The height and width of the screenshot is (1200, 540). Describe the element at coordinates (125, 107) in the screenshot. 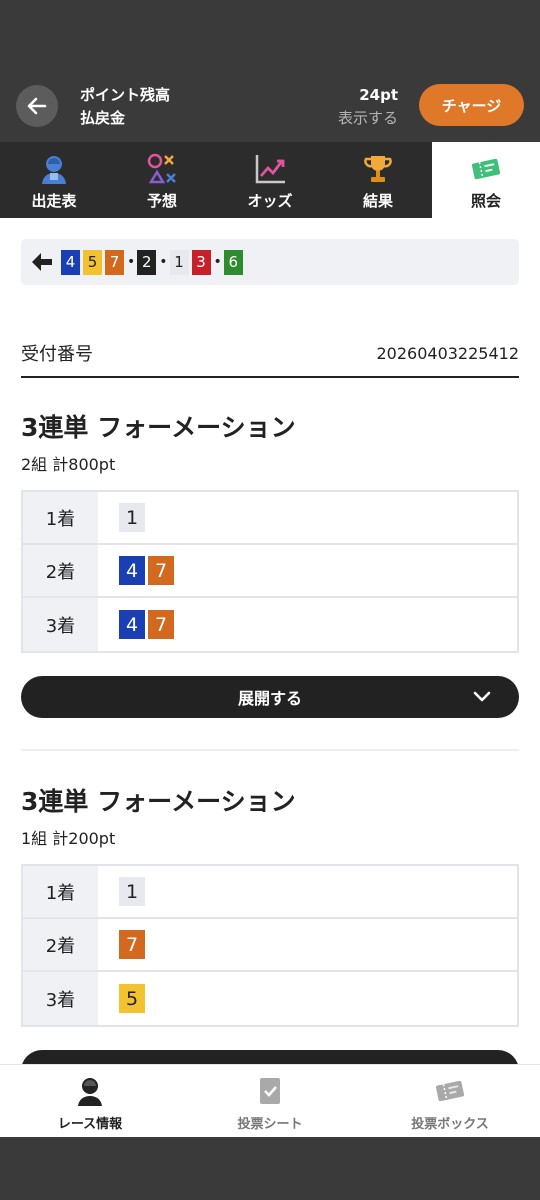

I see `balance-labels: ポイント残高 払戻金` at that location.